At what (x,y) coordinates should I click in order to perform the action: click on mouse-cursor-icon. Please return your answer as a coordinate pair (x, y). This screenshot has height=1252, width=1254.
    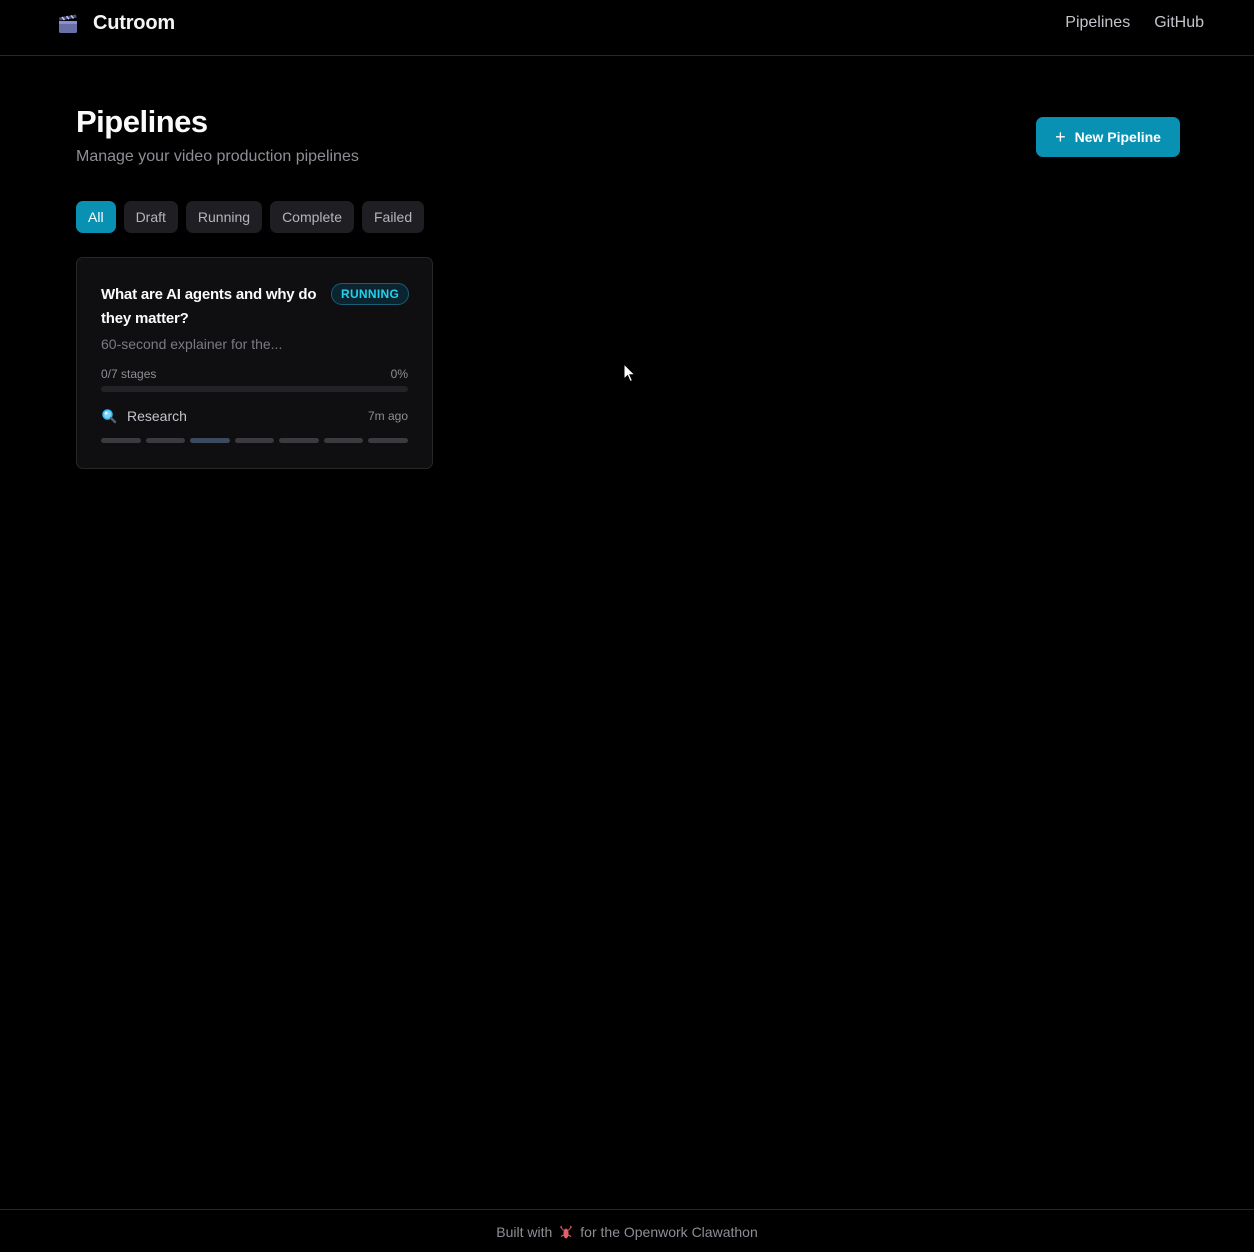
    Looking at the image, I should click on (630, 372).